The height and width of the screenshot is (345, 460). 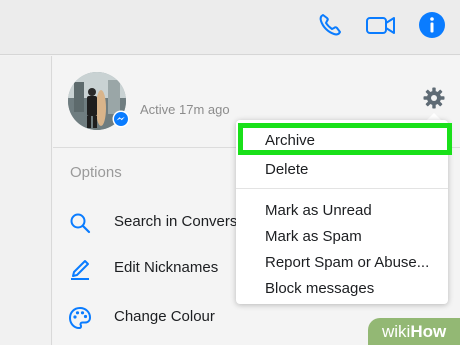 What do you see at coordinates (185, 109) in the screenshot?
I see `active-status: Active 17m ago` at bounding box center [185, 109].